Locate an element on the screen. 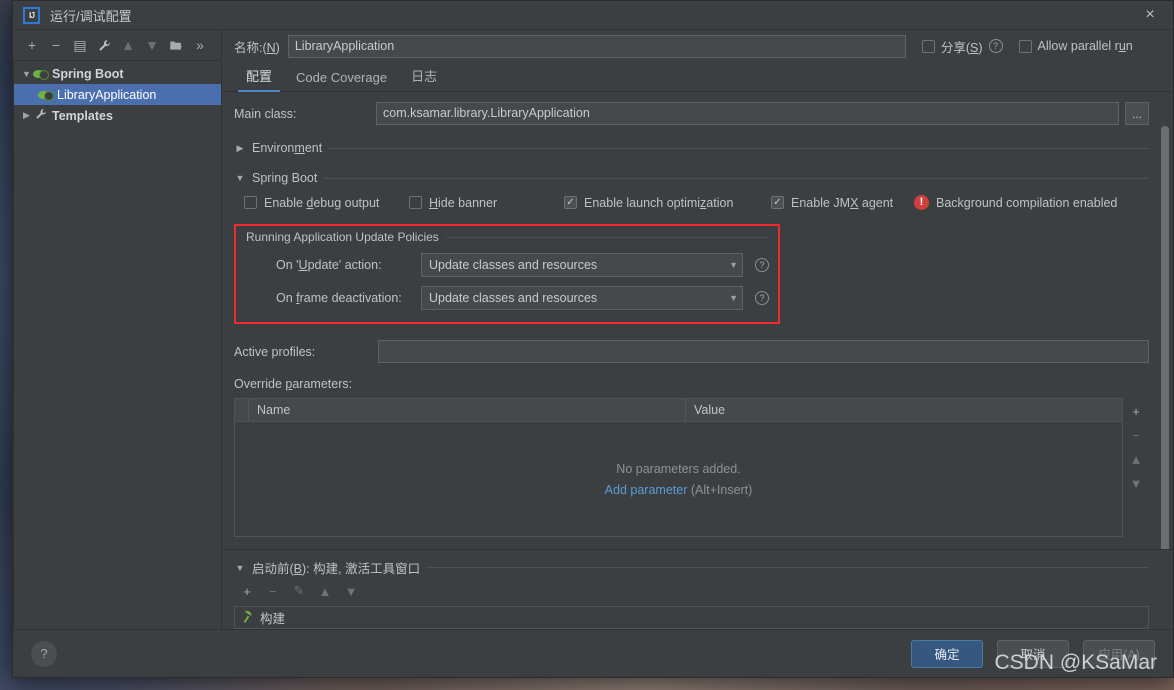 The height and width of the screenshot is (690, 1174). share-checkbox-group: 分享(S) ? is located at coordinates (962, 46).